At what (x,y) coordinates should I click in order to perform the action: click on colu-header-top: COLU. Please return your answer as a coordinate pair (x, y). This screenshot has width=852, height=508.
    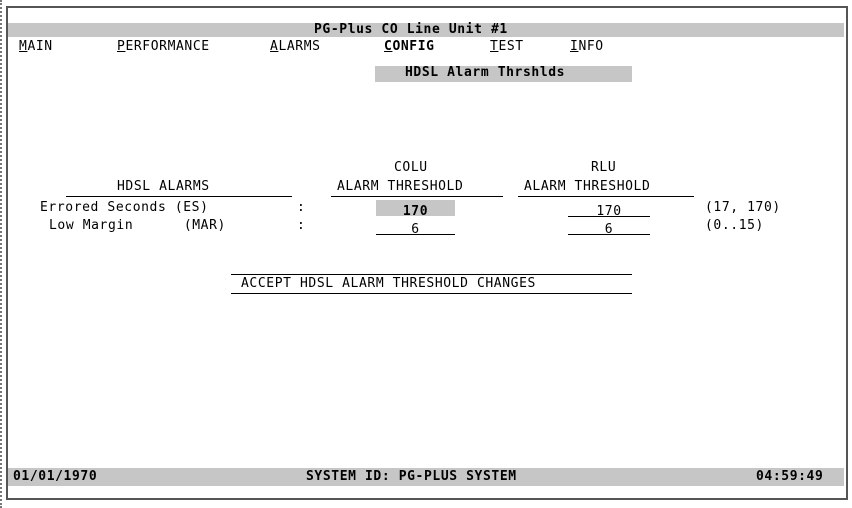
    Looking at the image, I should click on (411, 167).